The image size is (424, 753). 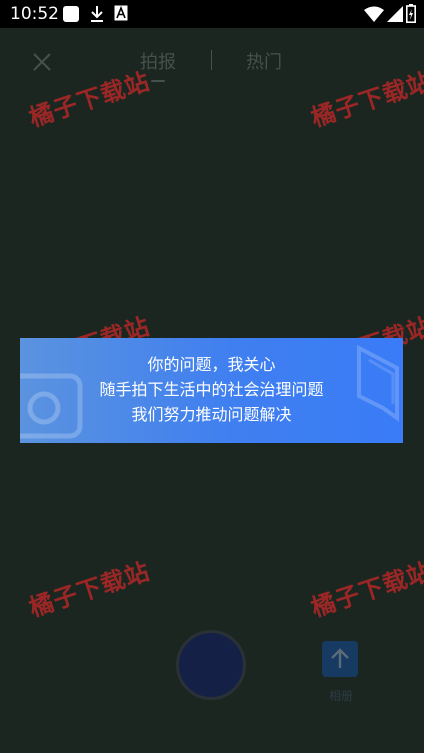 I want to click on signal-icon, so click(x=395, y=14).